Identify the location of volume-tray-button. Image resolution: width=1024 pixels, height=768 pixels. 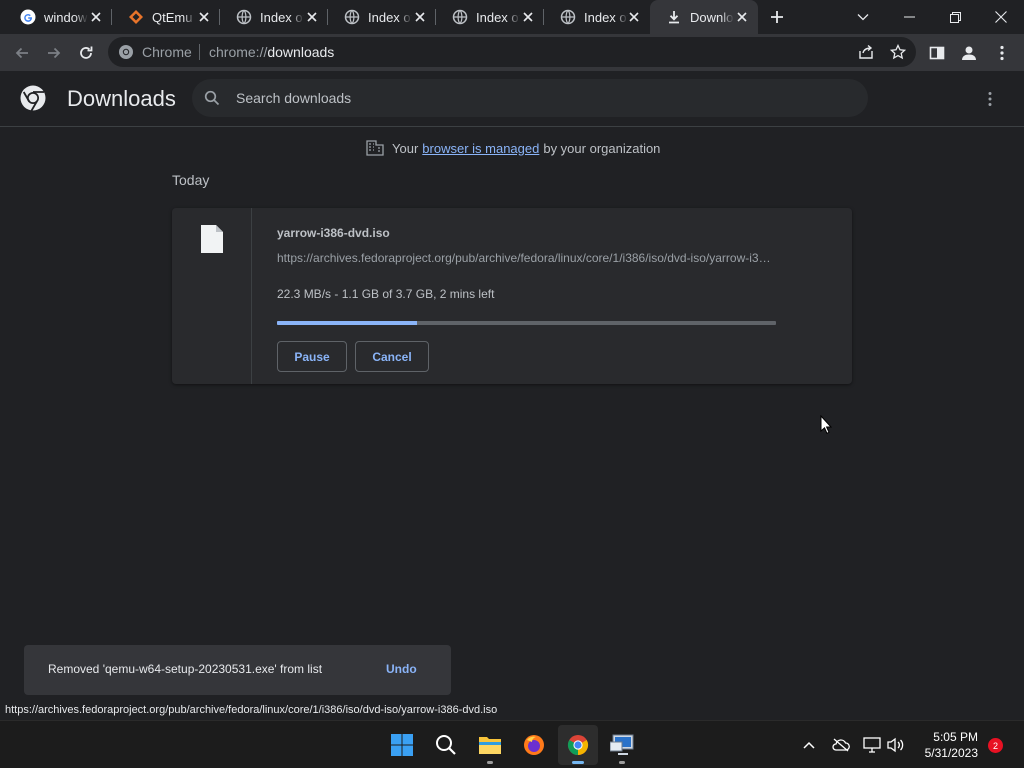
(896, 745).